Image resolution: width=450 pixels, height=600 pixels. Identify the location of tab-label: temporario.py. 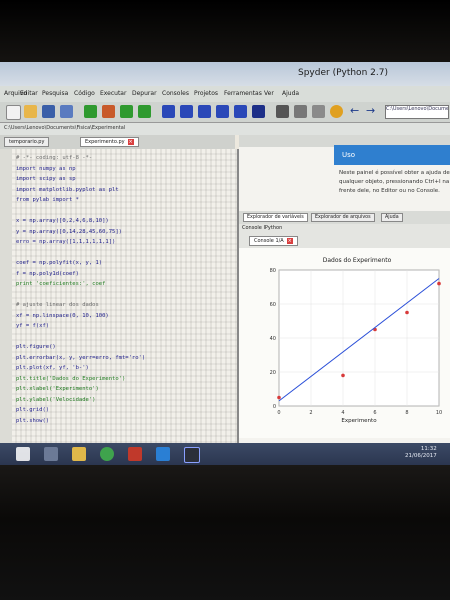
(27, 142).